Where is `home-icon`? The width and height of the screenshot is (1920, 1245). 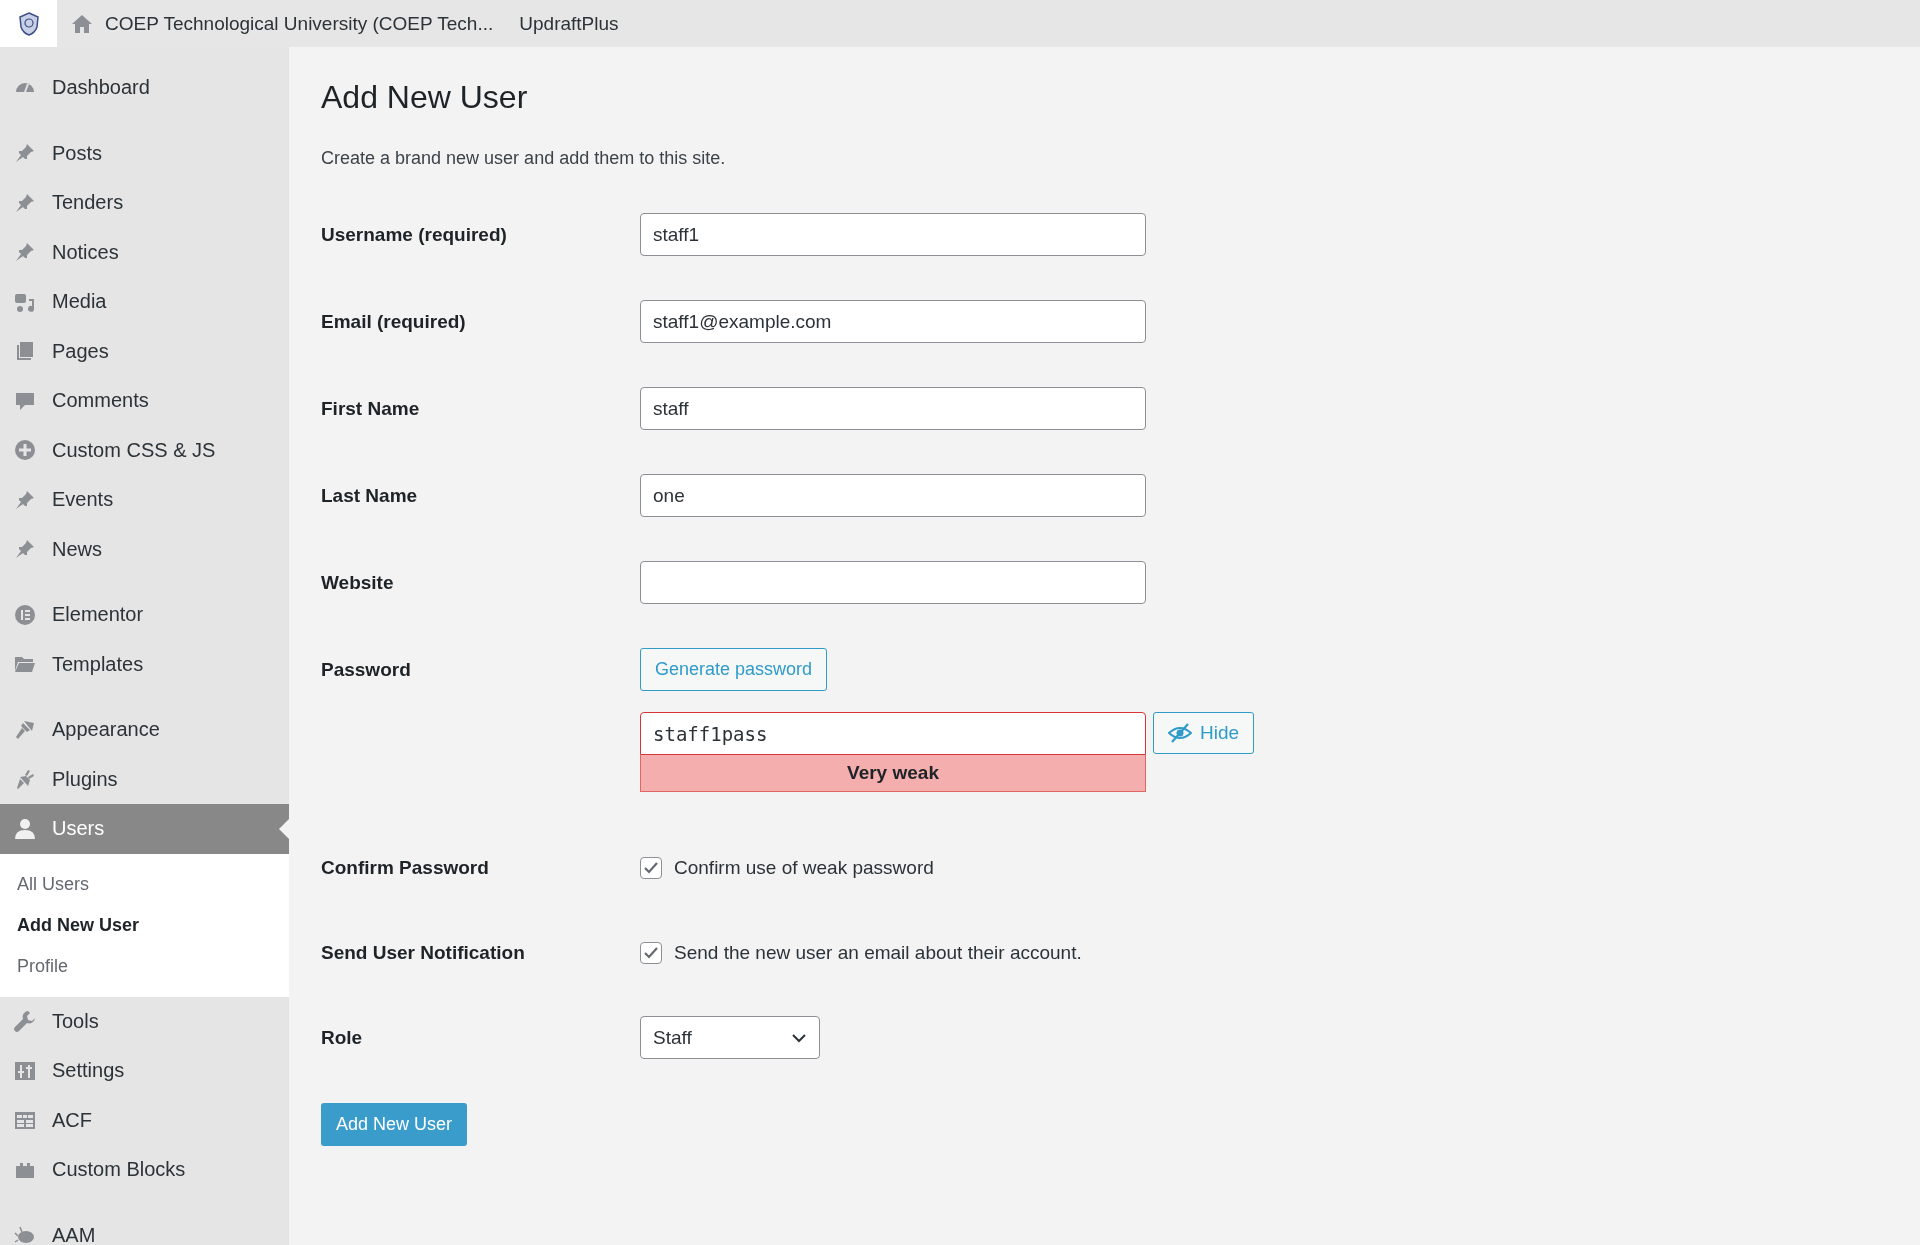 home-icon is located at coordinates (82, 23).